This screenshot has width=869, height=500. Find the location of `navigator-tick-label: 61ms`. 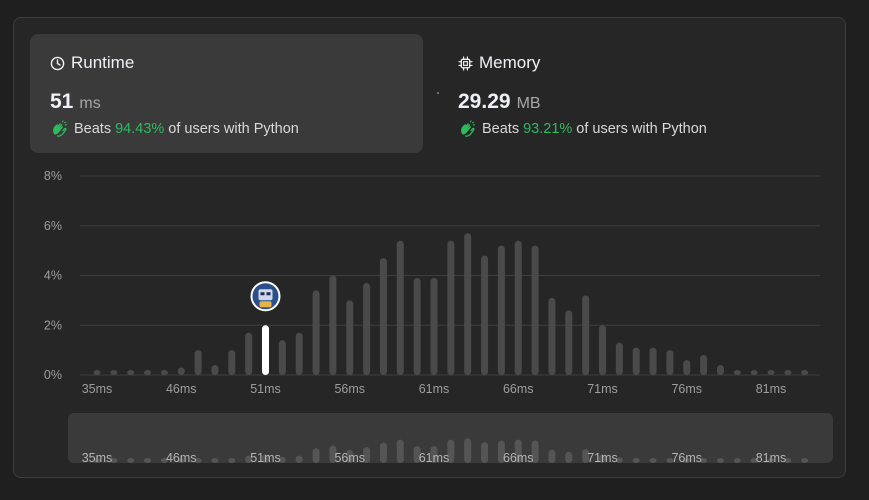

navigator-tick-label: 61ms is located at coordinates (434, 458).